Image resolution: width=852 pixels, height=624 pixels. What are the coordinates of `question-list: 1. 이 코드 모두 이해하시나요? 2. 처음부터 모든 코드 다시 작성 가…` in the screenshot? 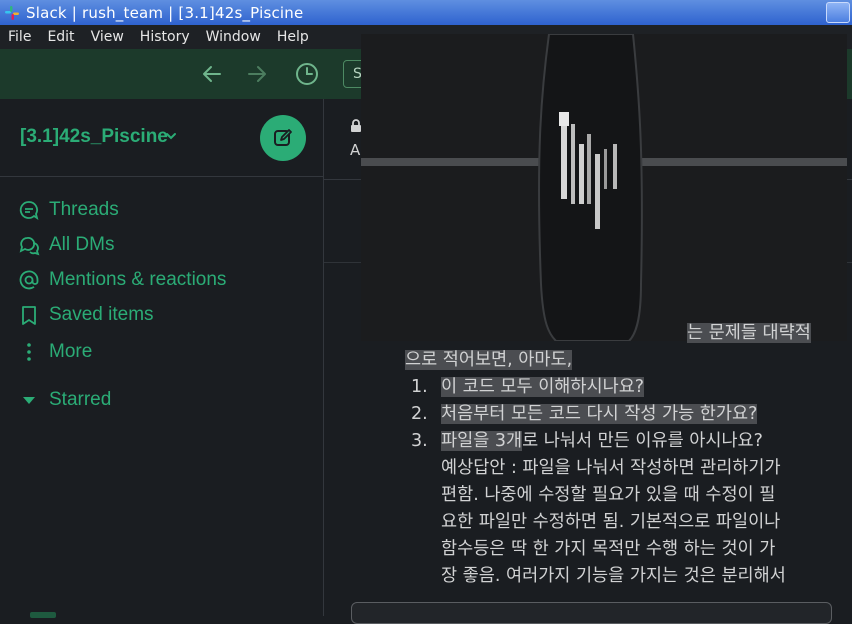 It's located at (620, 414).